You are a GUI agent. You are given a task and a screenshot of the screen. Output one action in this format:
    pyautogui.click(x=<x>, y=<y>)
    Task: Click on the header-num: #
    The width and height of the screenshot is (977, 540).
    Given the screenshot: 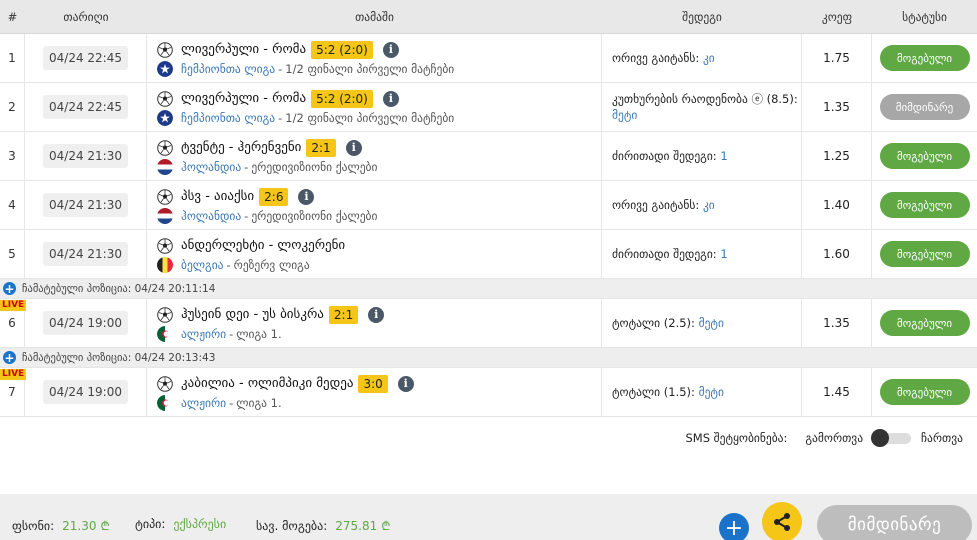 What is the action you would take?
    pyautogui.click(x=12, y=16)
    